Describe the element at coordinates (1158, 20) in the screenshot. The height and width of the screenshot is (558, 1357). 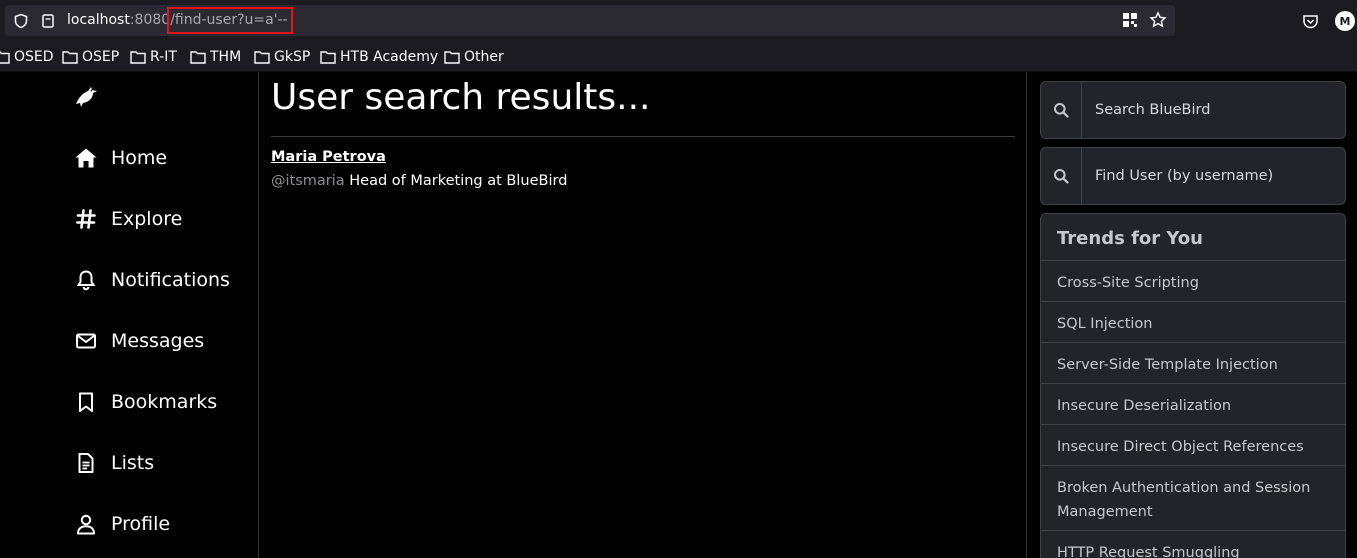
I see `bookmark-star-icon` at that location.